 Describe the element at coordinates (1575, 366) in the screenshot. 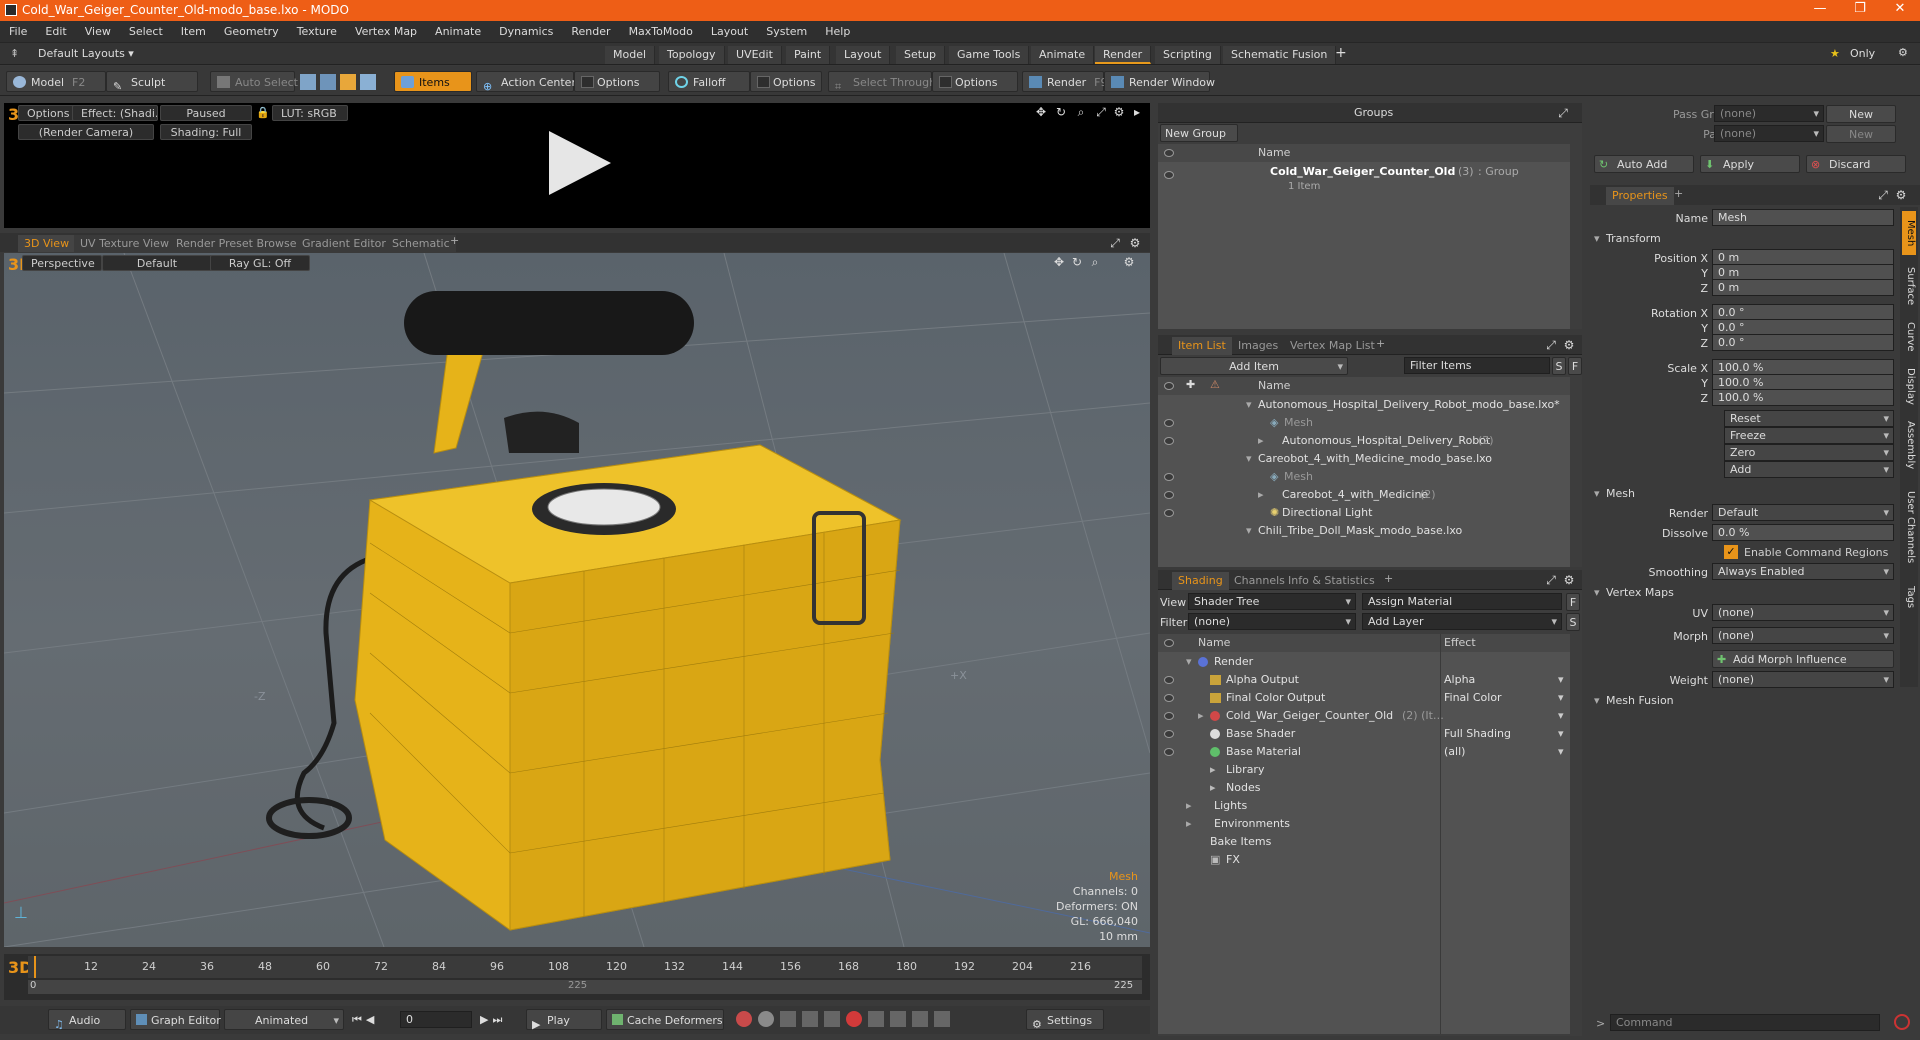

I see `f-button: F` at that location.